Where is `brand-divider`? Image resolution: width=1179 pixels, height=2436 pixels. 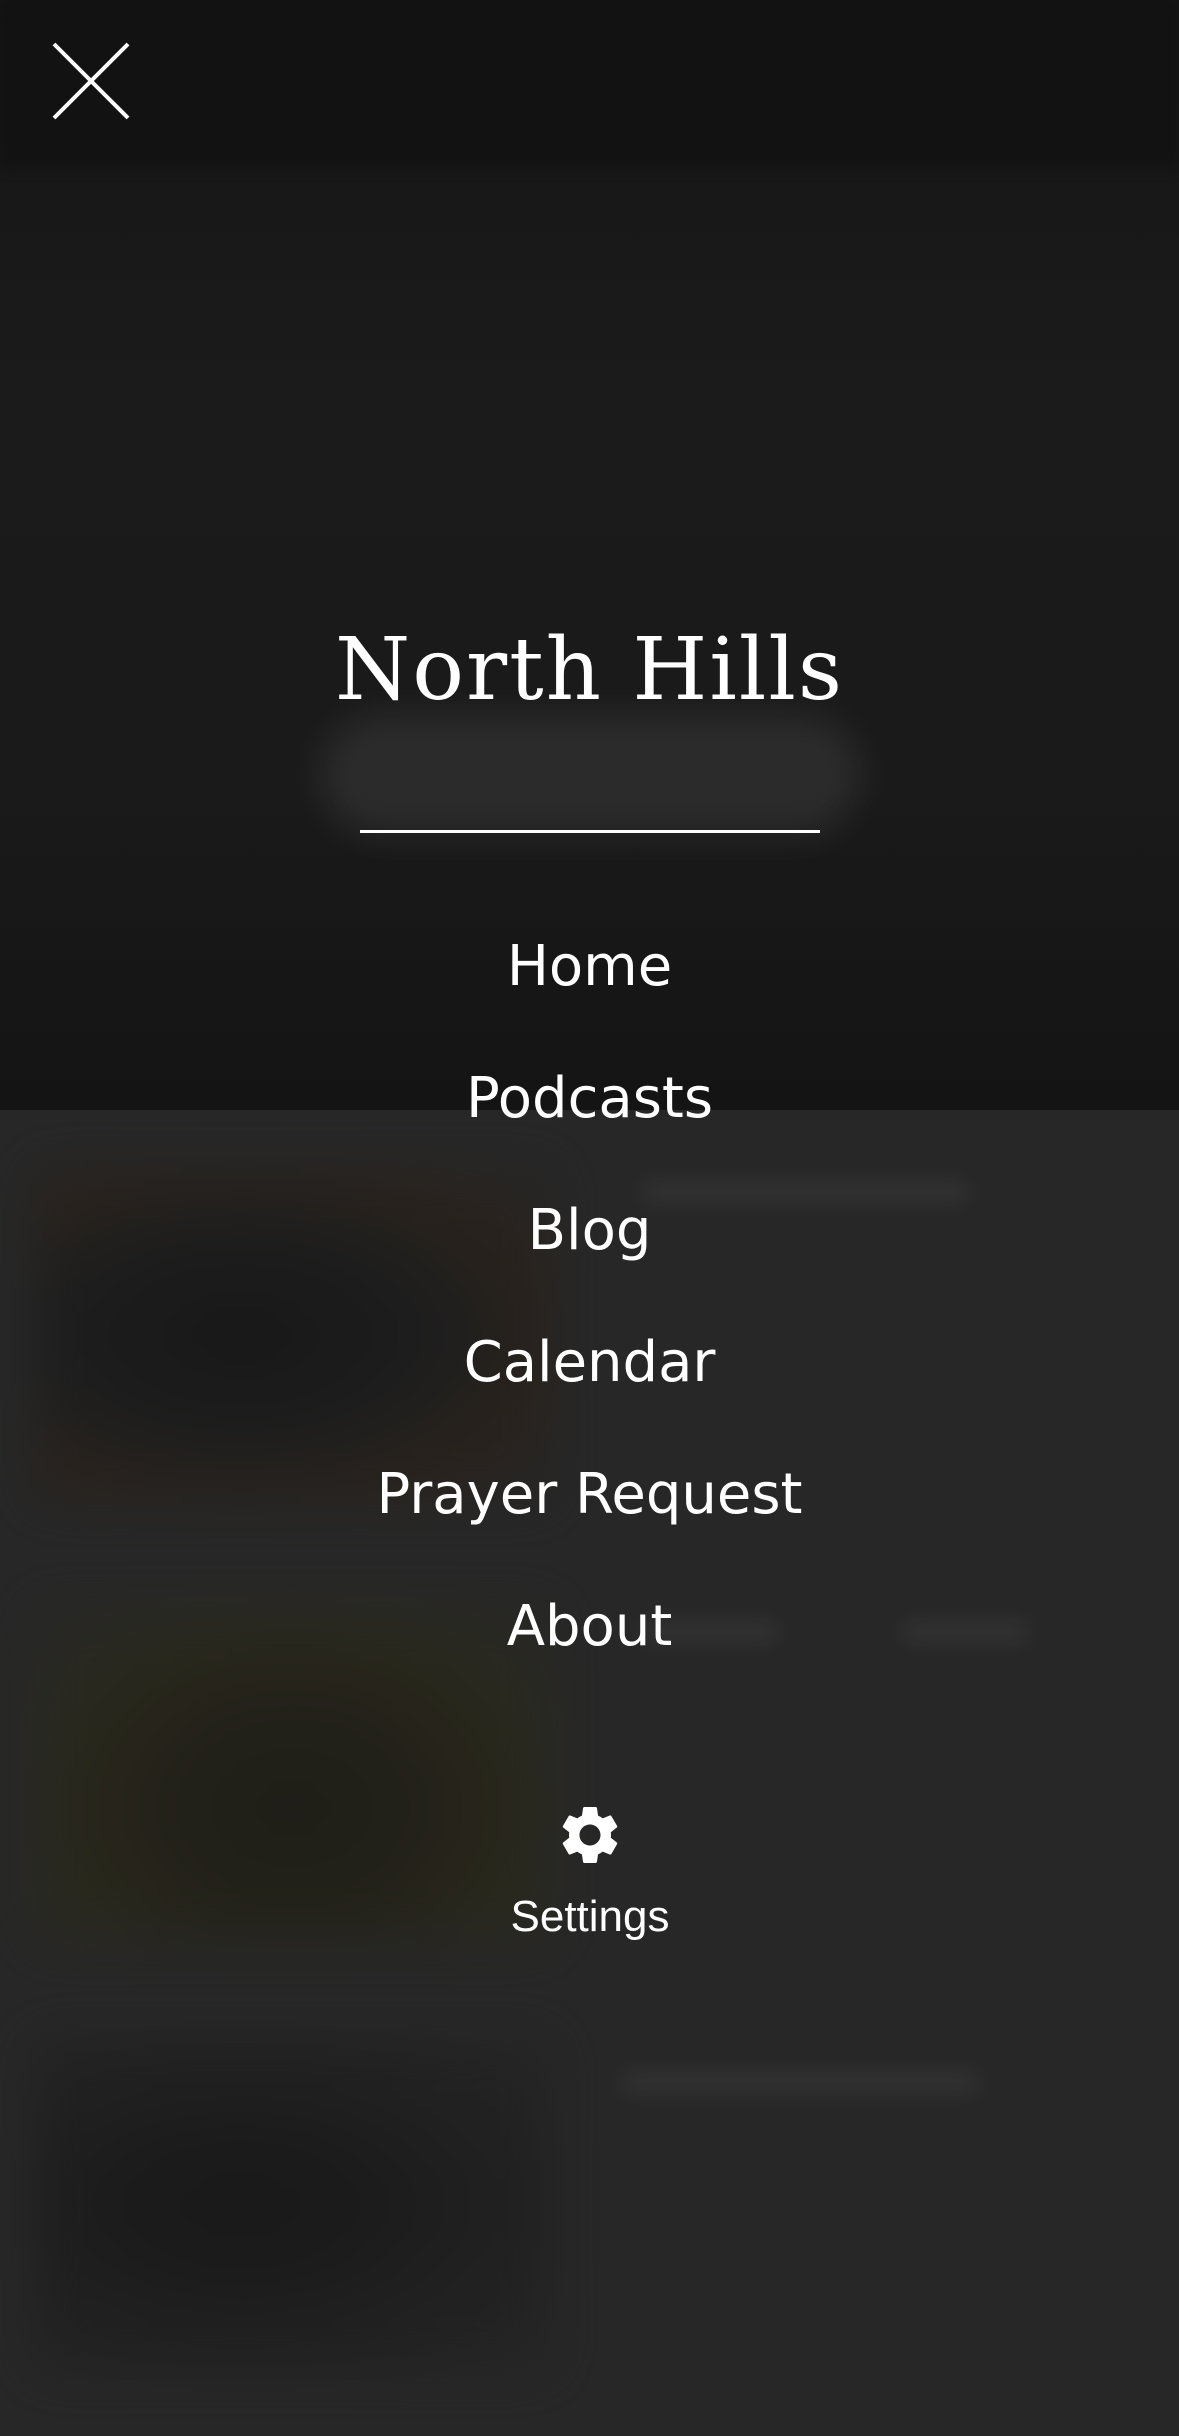 brand-divider is located at coordinates (590, 831).